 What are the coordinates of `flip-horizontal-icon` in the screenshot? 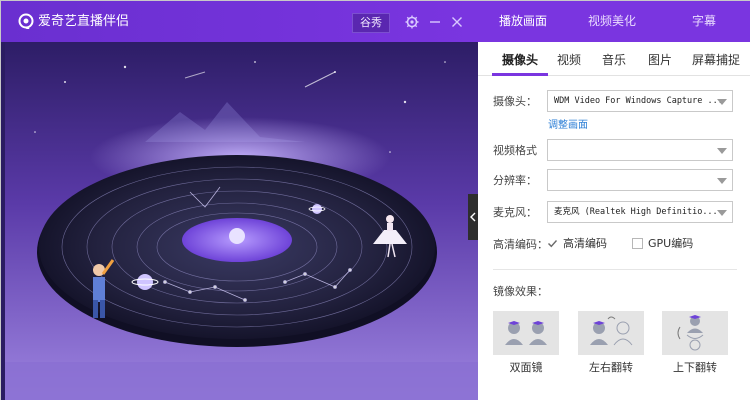 It's located at (611, 331).